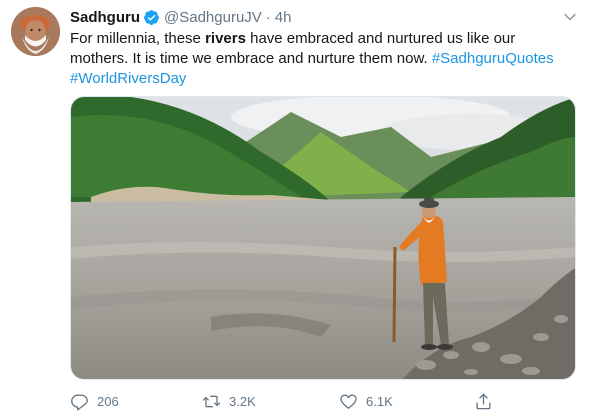 The image size is (589, 419). What do you see at coordinates (242, 401) in the screenshot?
I see `retweet-count: 3.2K` at bounding box center [242, 401].